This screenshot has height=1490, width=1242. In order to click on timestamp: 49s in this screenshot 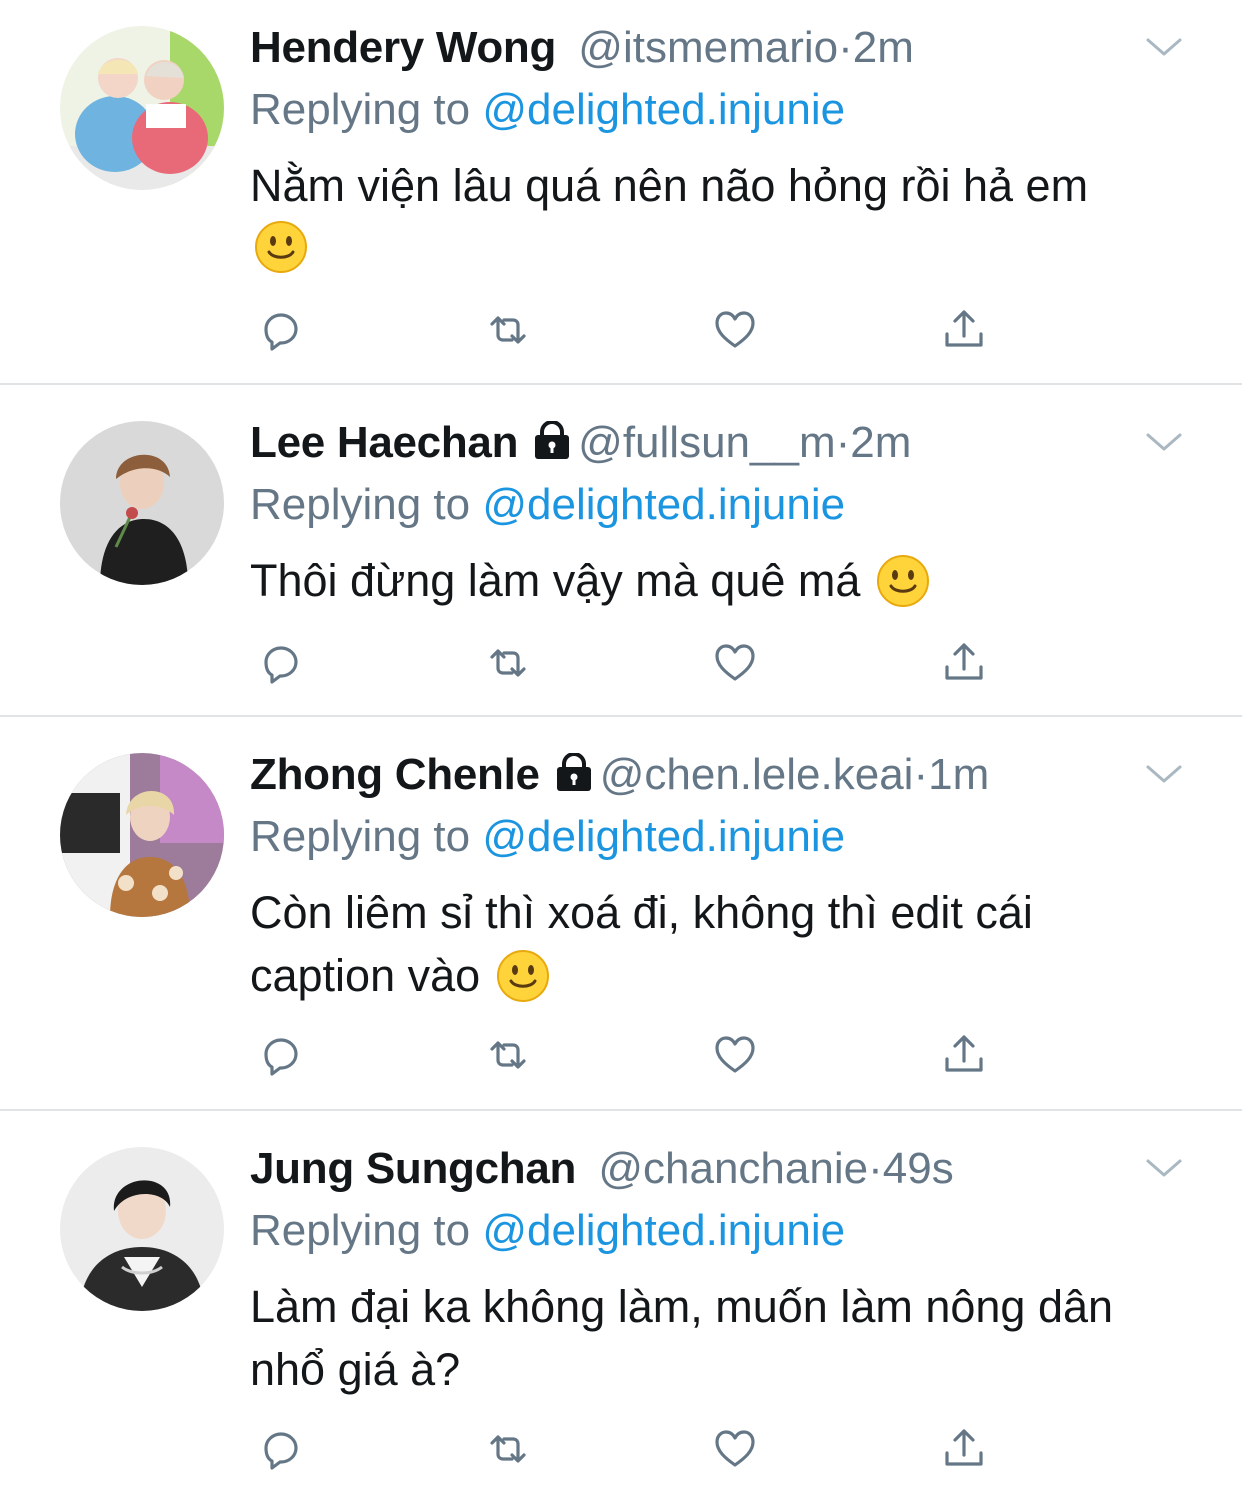, I will do `click(918, 1168)`.